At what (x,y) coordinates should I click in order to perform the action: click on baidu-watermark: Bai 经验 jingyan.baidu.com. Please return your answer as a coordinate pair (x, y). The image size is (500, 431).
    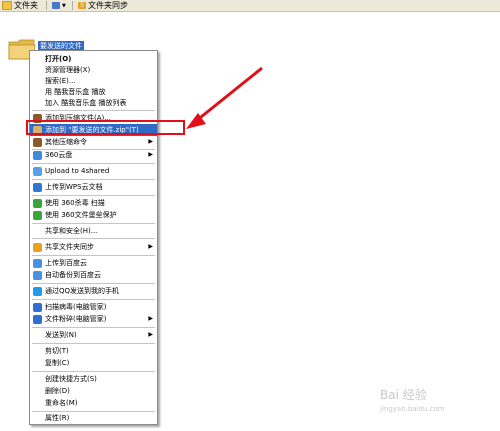
    Looking at the image, I should click on (437, 407).